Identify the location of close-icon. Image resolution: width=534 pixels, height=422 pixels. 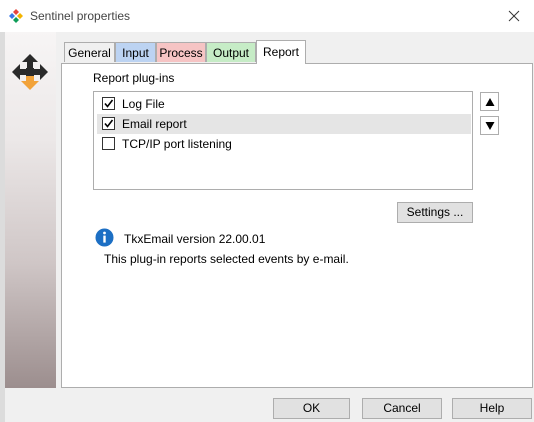
(514, 16).